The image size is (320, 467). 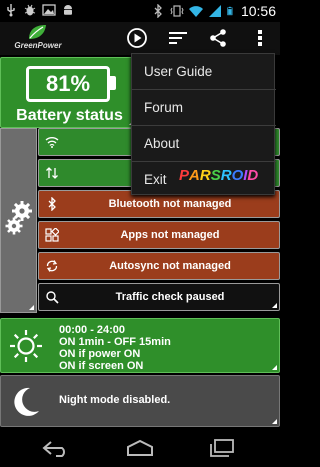 I want to click on battery-status-card: 81% Battery status, so click(x=68, y=92).